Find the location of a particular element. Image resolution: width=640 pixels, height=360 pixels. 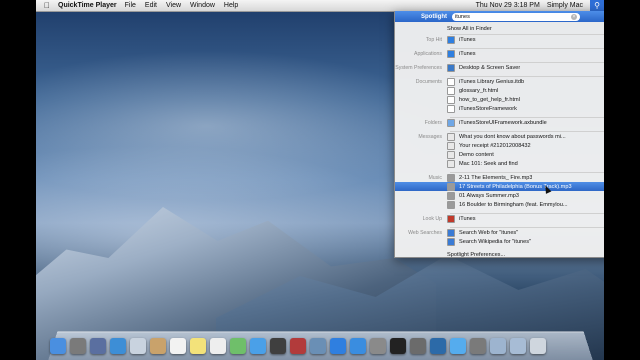

iphoto-icon is located at coordinates (318, 346).